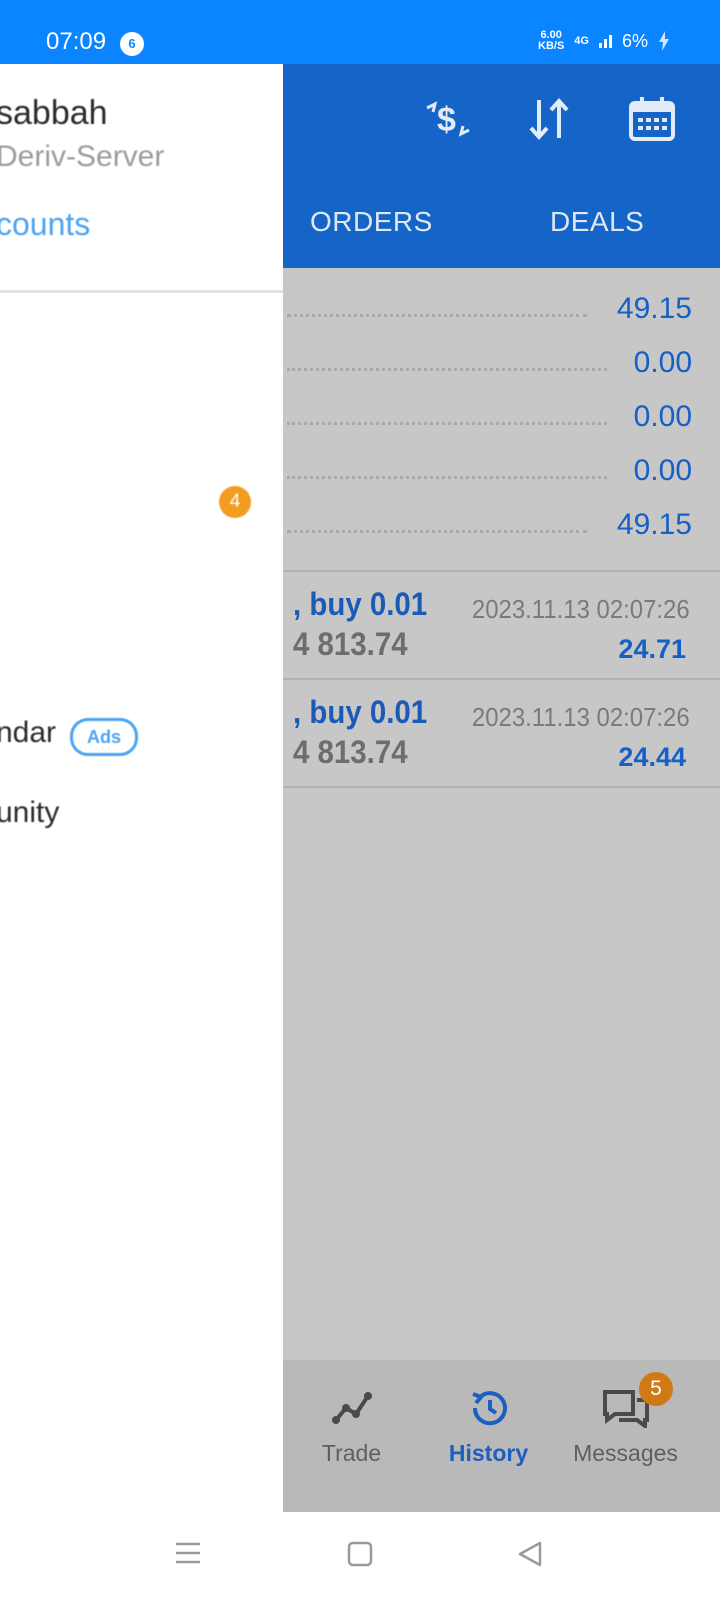 This screenshot has height=1600, width=720. Describe the element at coordinates (652, 757) in the screenshot. I see `deal-profit: 24.44` at that location.